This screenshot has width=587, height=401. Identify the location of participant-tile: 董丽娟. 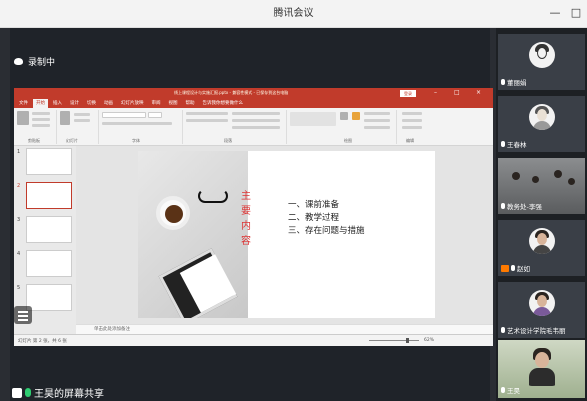
(541, 62).